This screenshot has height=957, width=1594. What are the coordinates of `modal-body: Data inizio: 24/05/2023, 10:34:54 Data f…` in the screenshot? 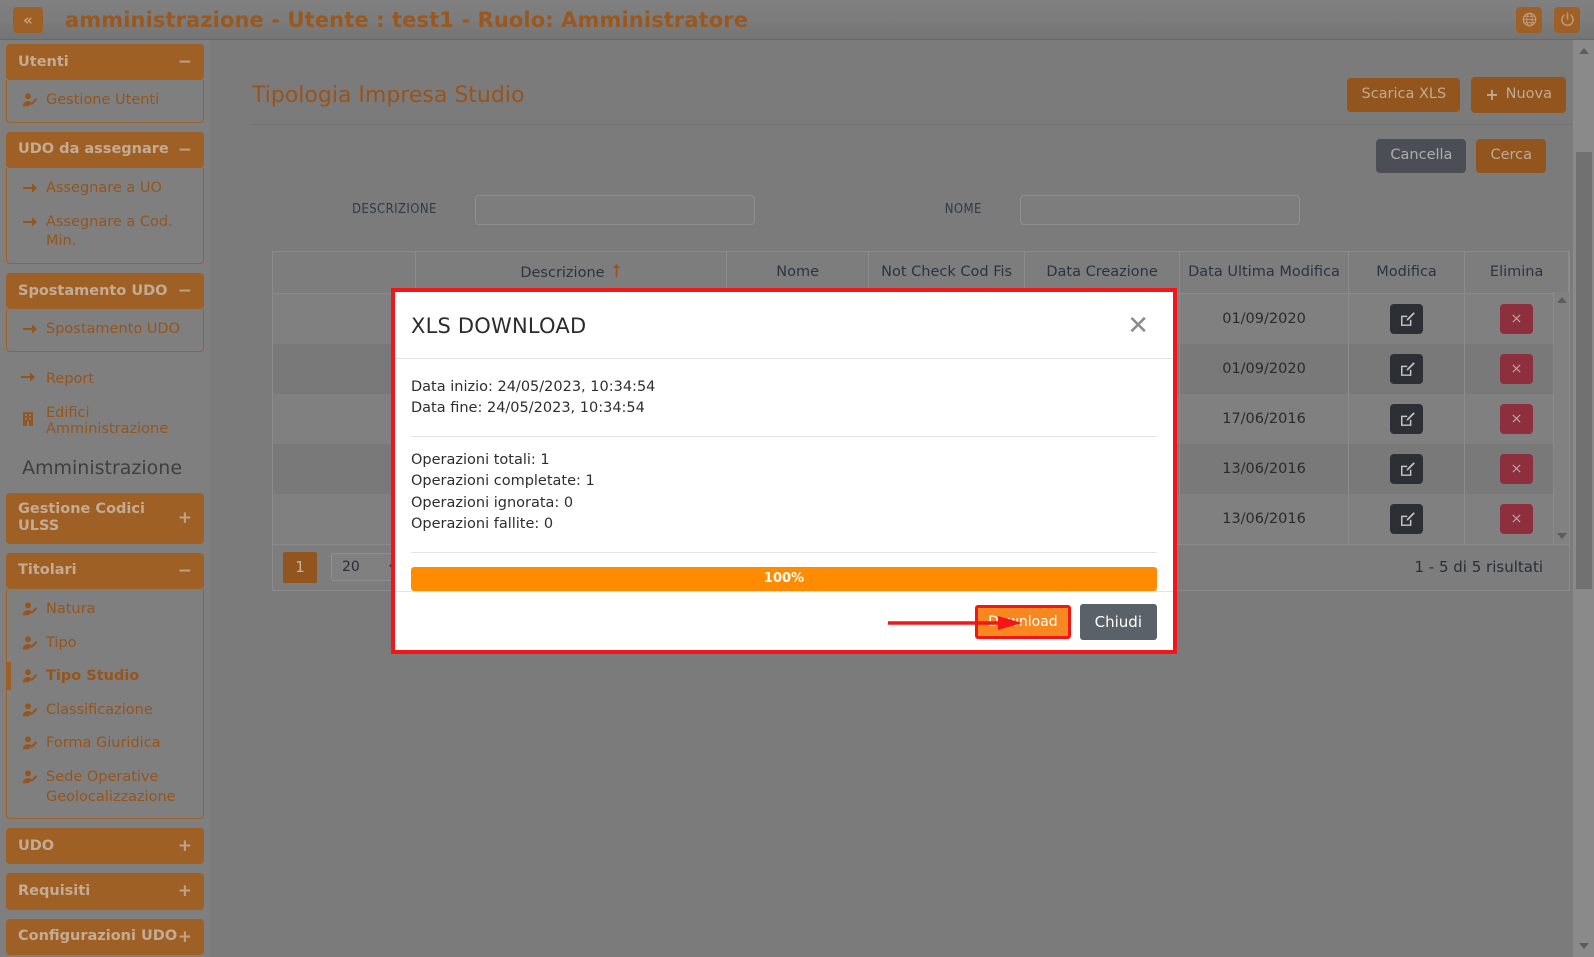 It's located at (784, 475).